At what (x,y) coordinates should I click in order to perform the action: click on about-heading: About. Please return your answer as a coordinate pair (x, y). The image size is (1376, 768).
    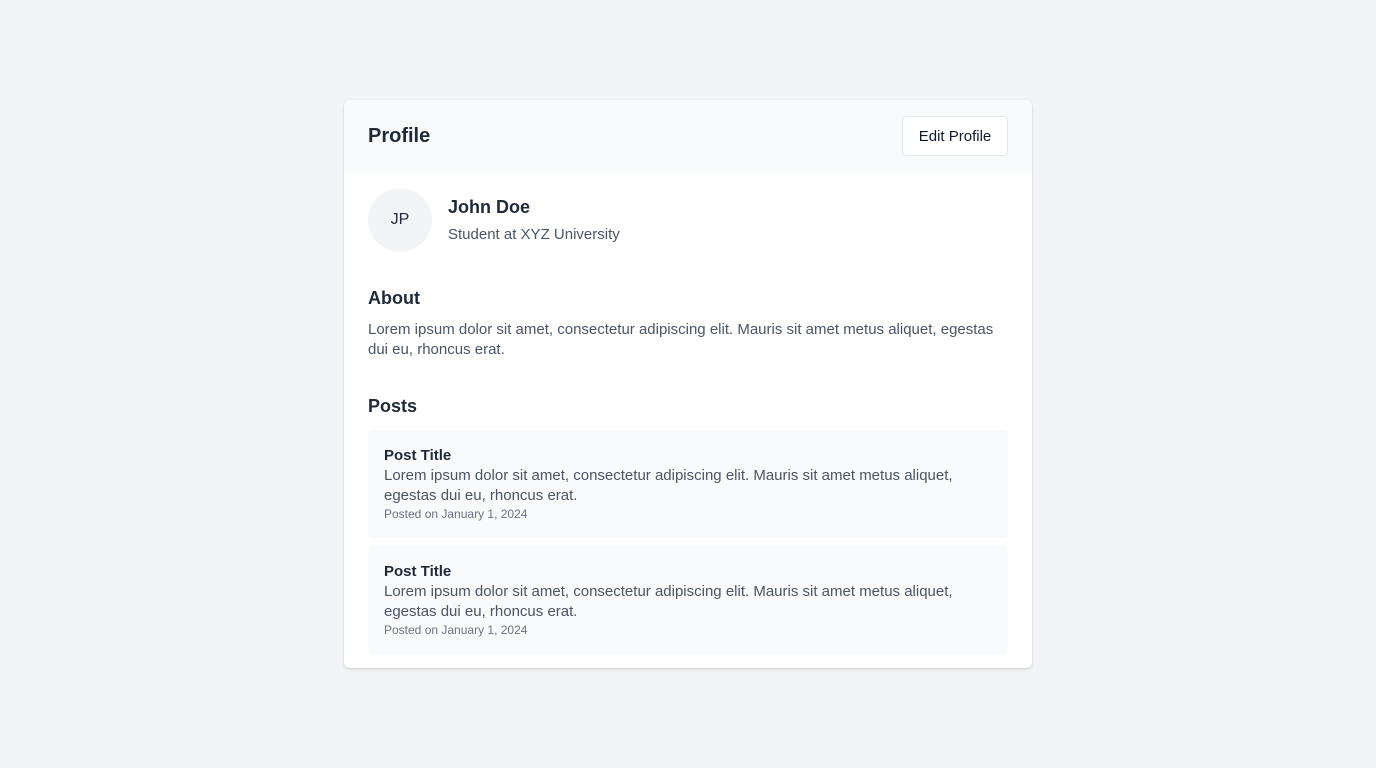
    Looking at the image, I should click on (394, 298).